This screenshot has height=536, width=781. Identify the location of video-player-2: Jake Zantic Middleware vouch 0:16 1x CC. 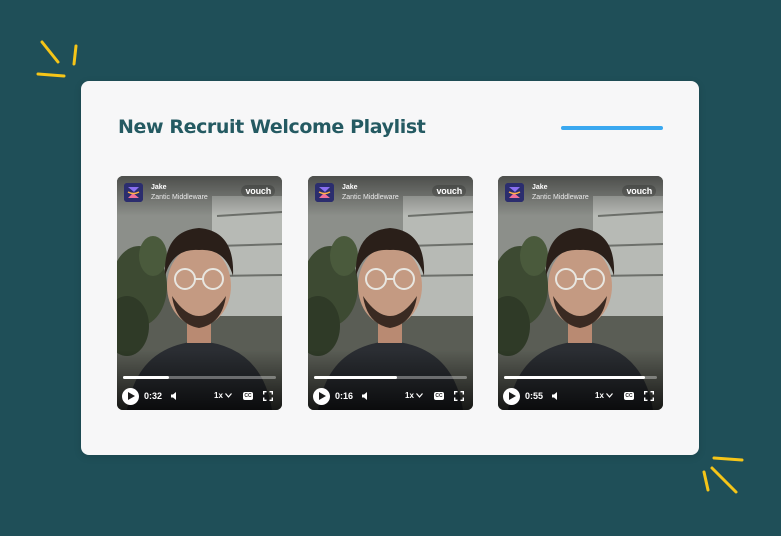
(390, 293).